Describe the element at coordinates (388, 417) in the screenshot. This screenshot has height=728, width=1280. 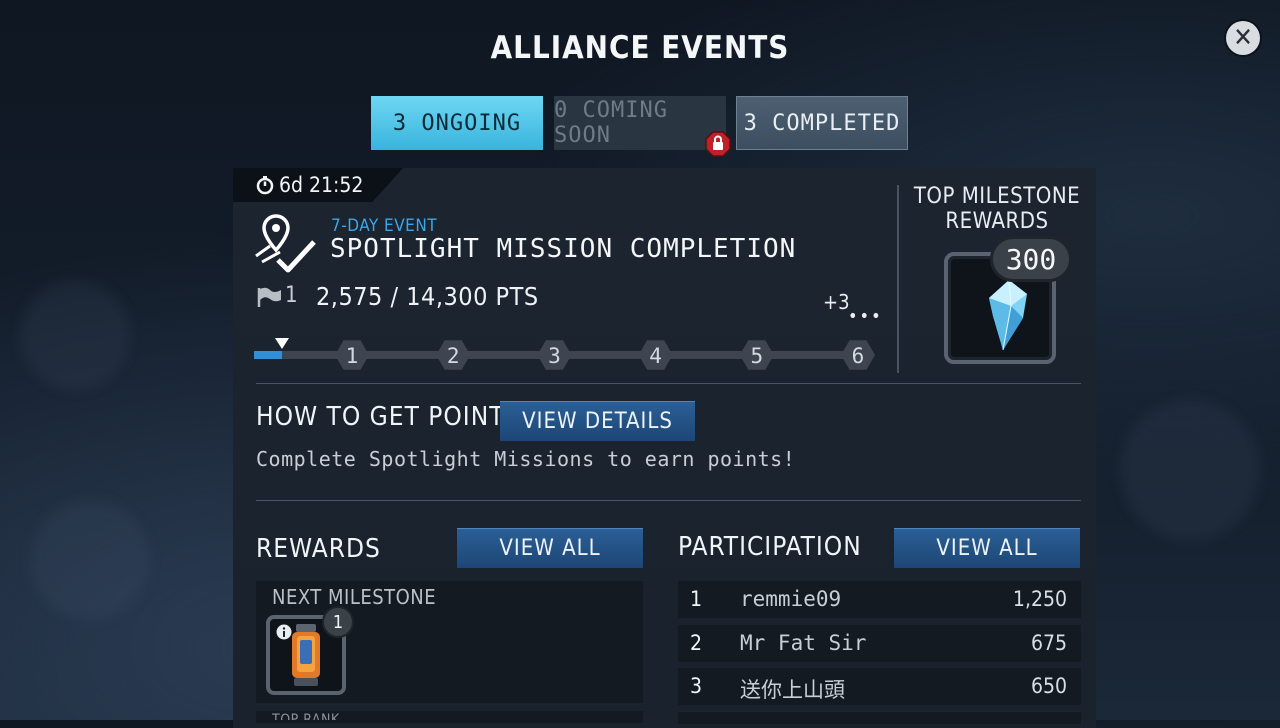
I see `how-to-title: HOW TO GET POINTS` at that location.